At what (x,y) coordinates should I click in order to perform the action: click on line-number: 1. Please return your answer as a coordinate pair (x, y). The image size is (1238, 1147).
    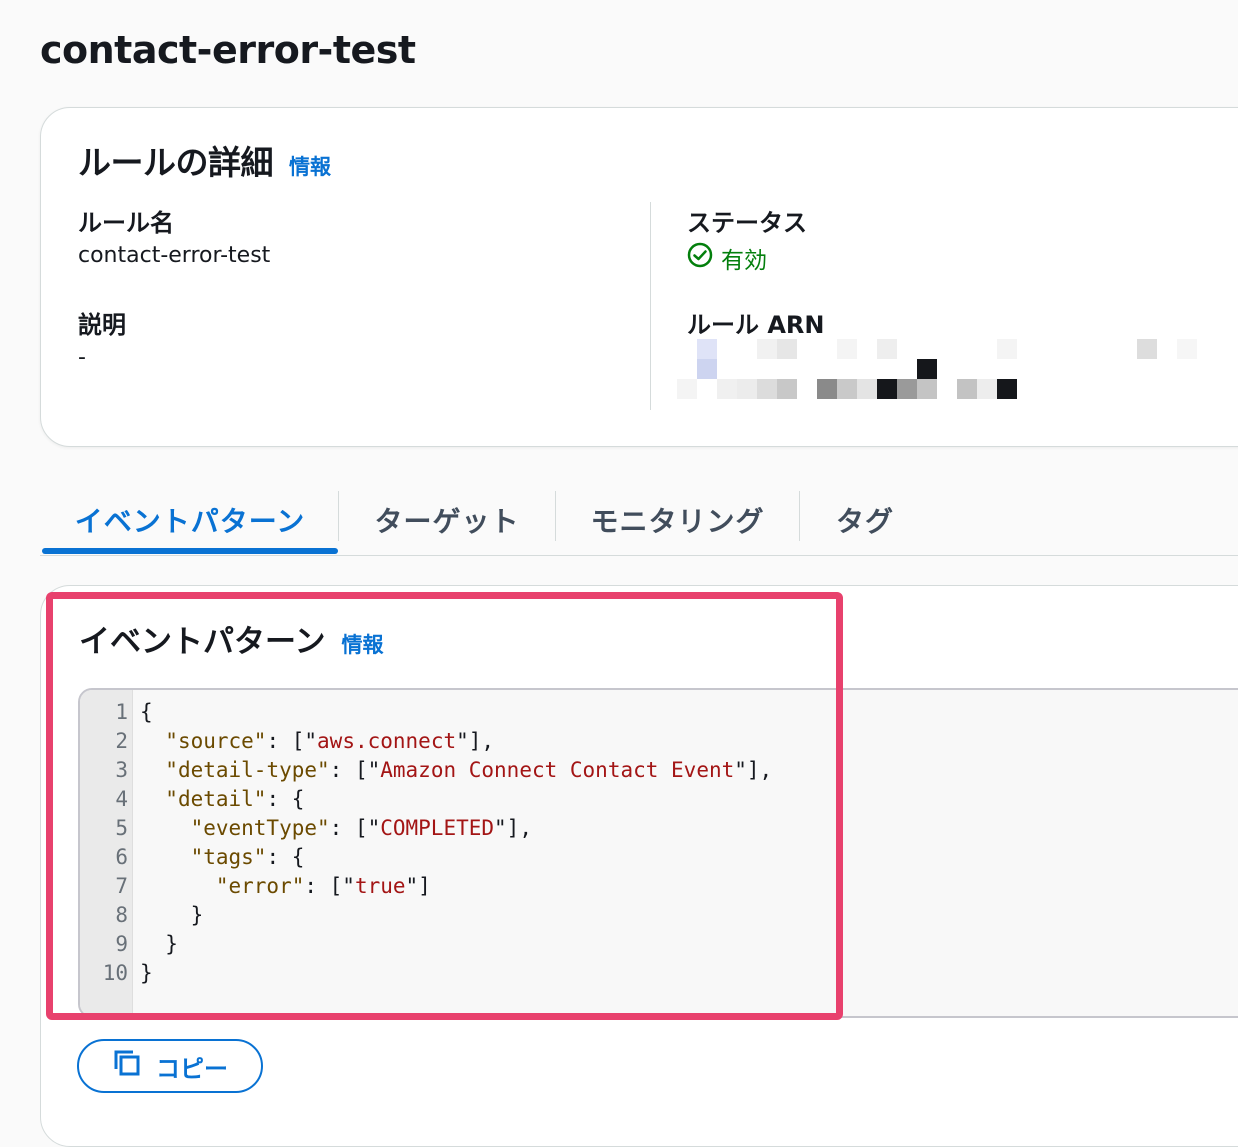
    Looking at the image, I should click on (121, 712).